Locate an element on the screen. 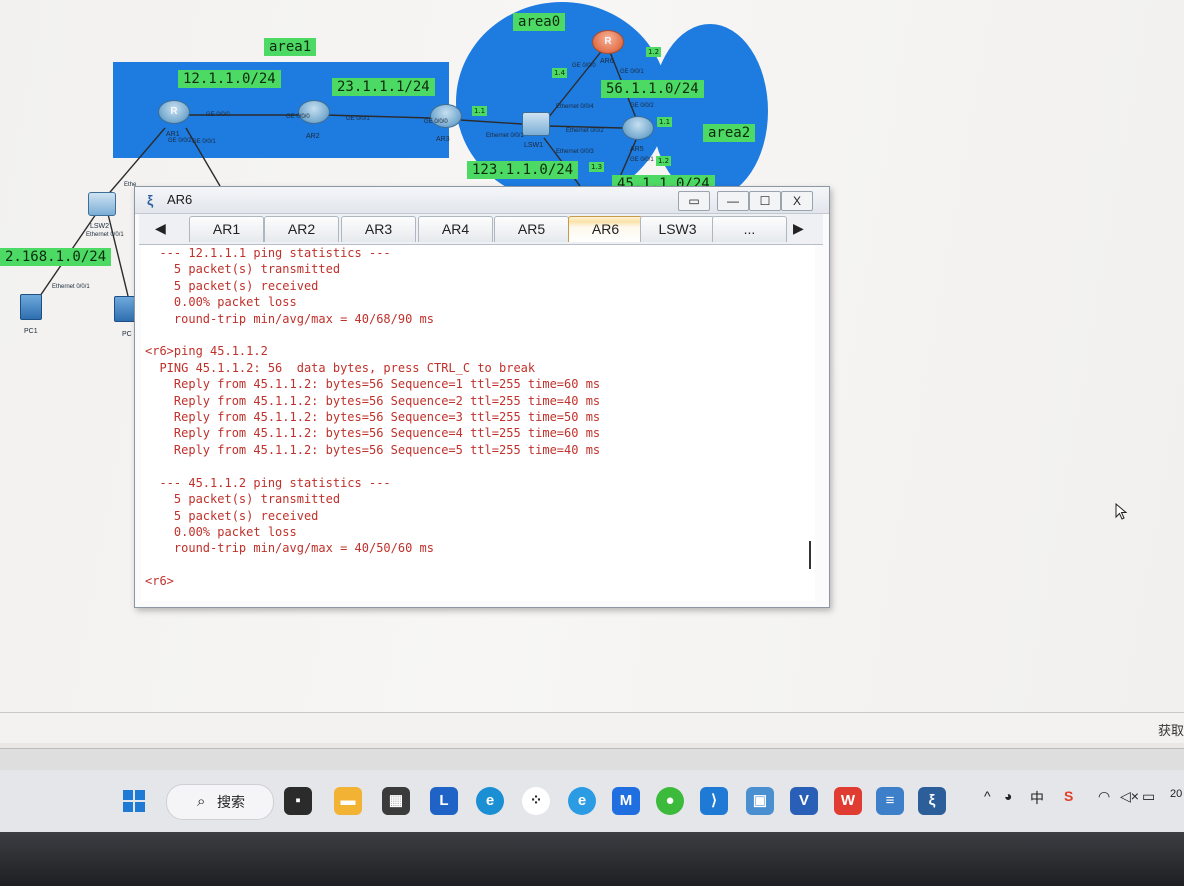 The width and height of the screenshot is (1184, 886). file-explorer-icon: ▬ is located at coordinates (348, 801).